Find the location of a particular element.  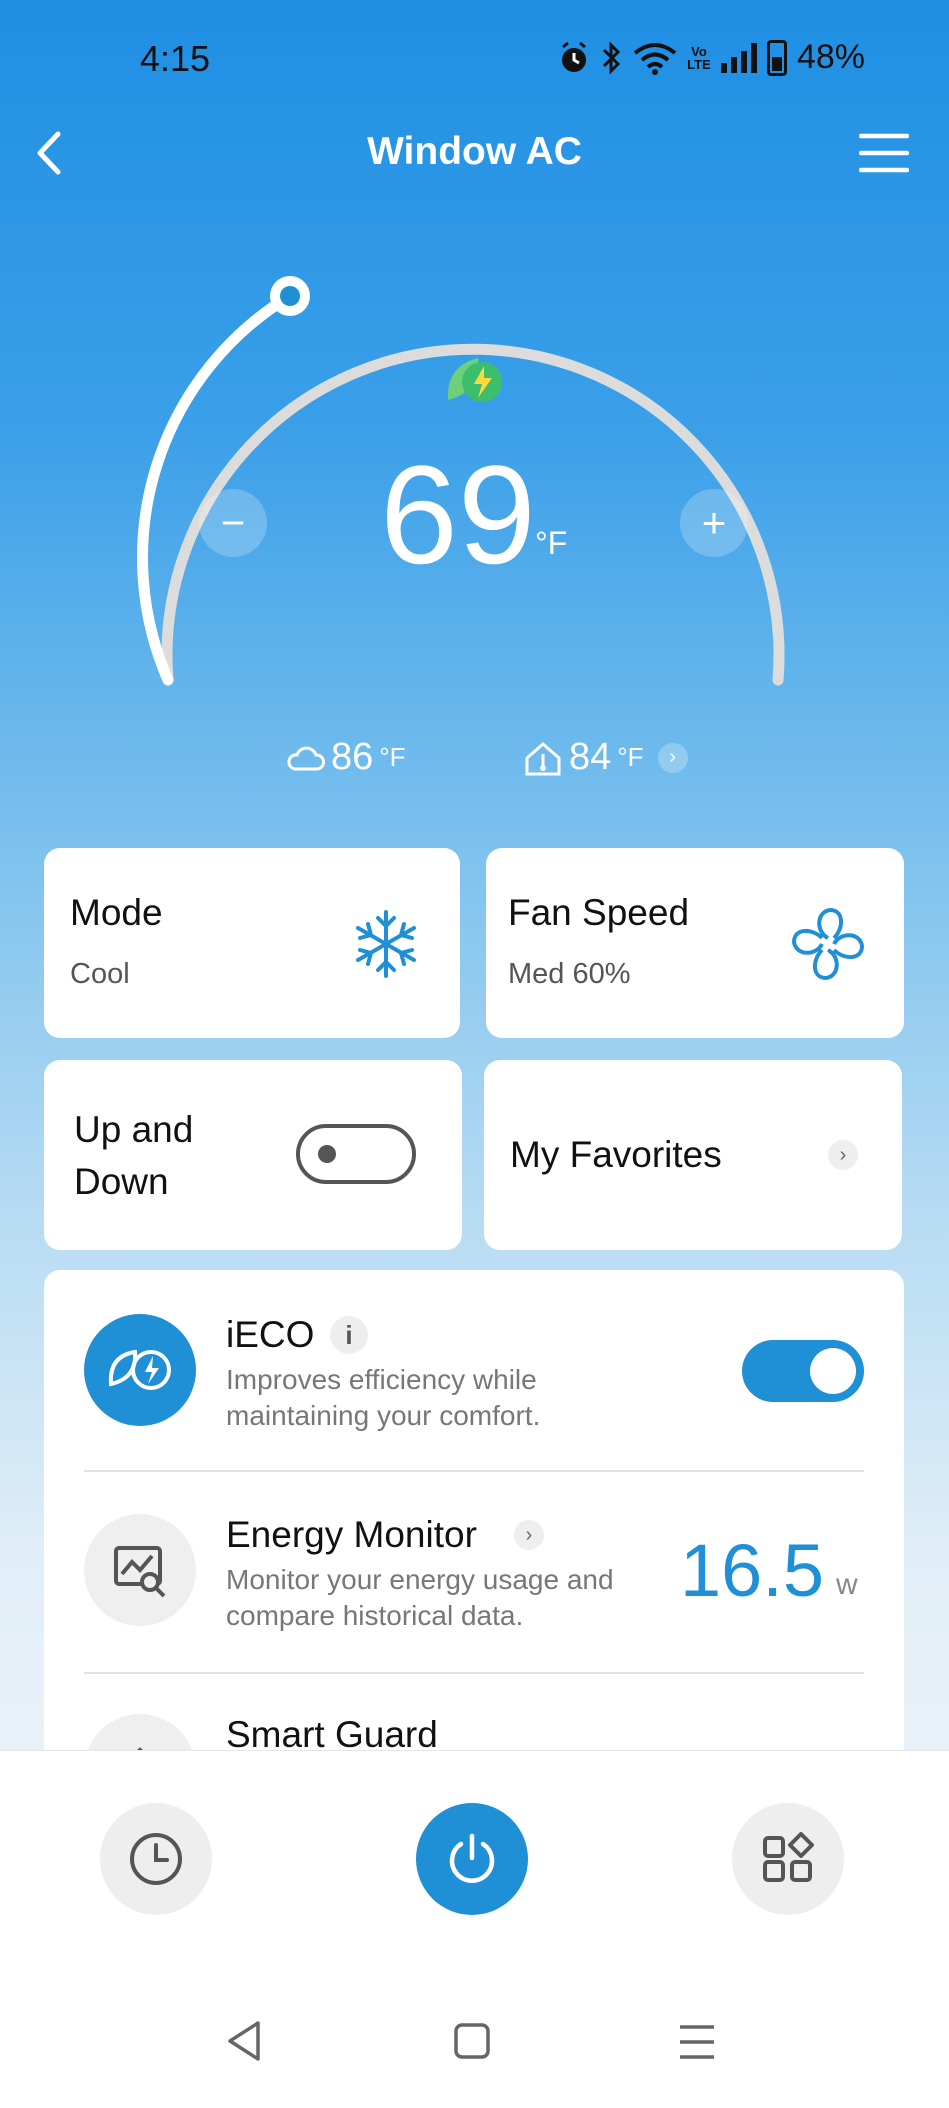

battery-icon is located at coordinates (776, 57).